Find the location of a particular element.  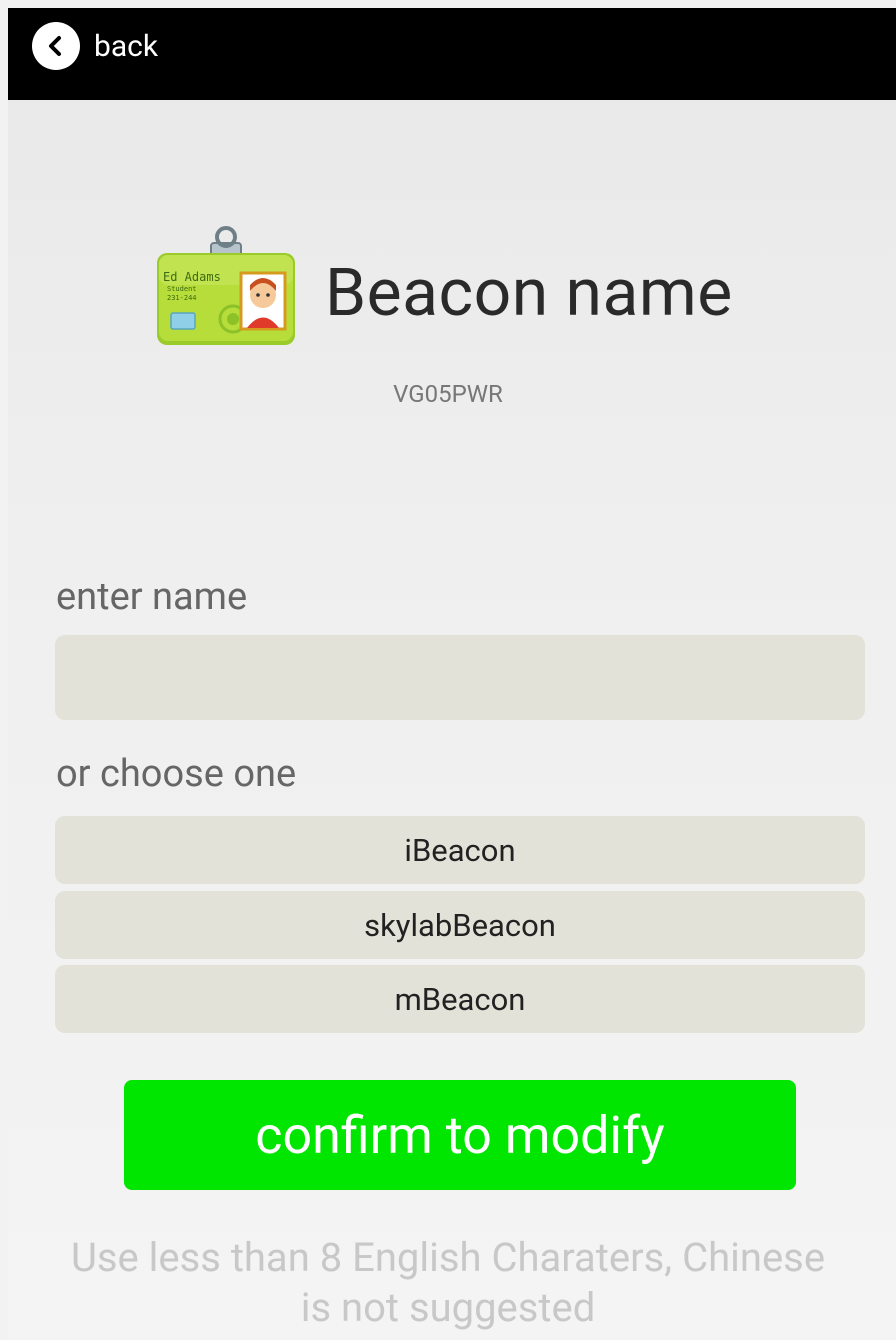

hint-line-2: is not suggested is located at coordinates (448, 1307).